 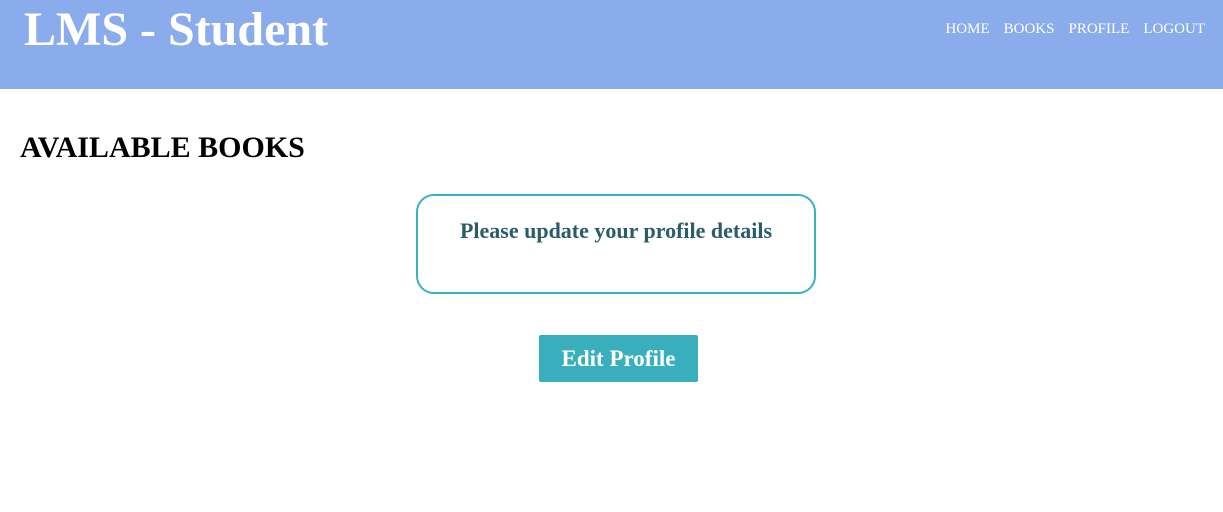 I want to click on profile-notice-box: Please update your profile details, so click(x=616, y=244).